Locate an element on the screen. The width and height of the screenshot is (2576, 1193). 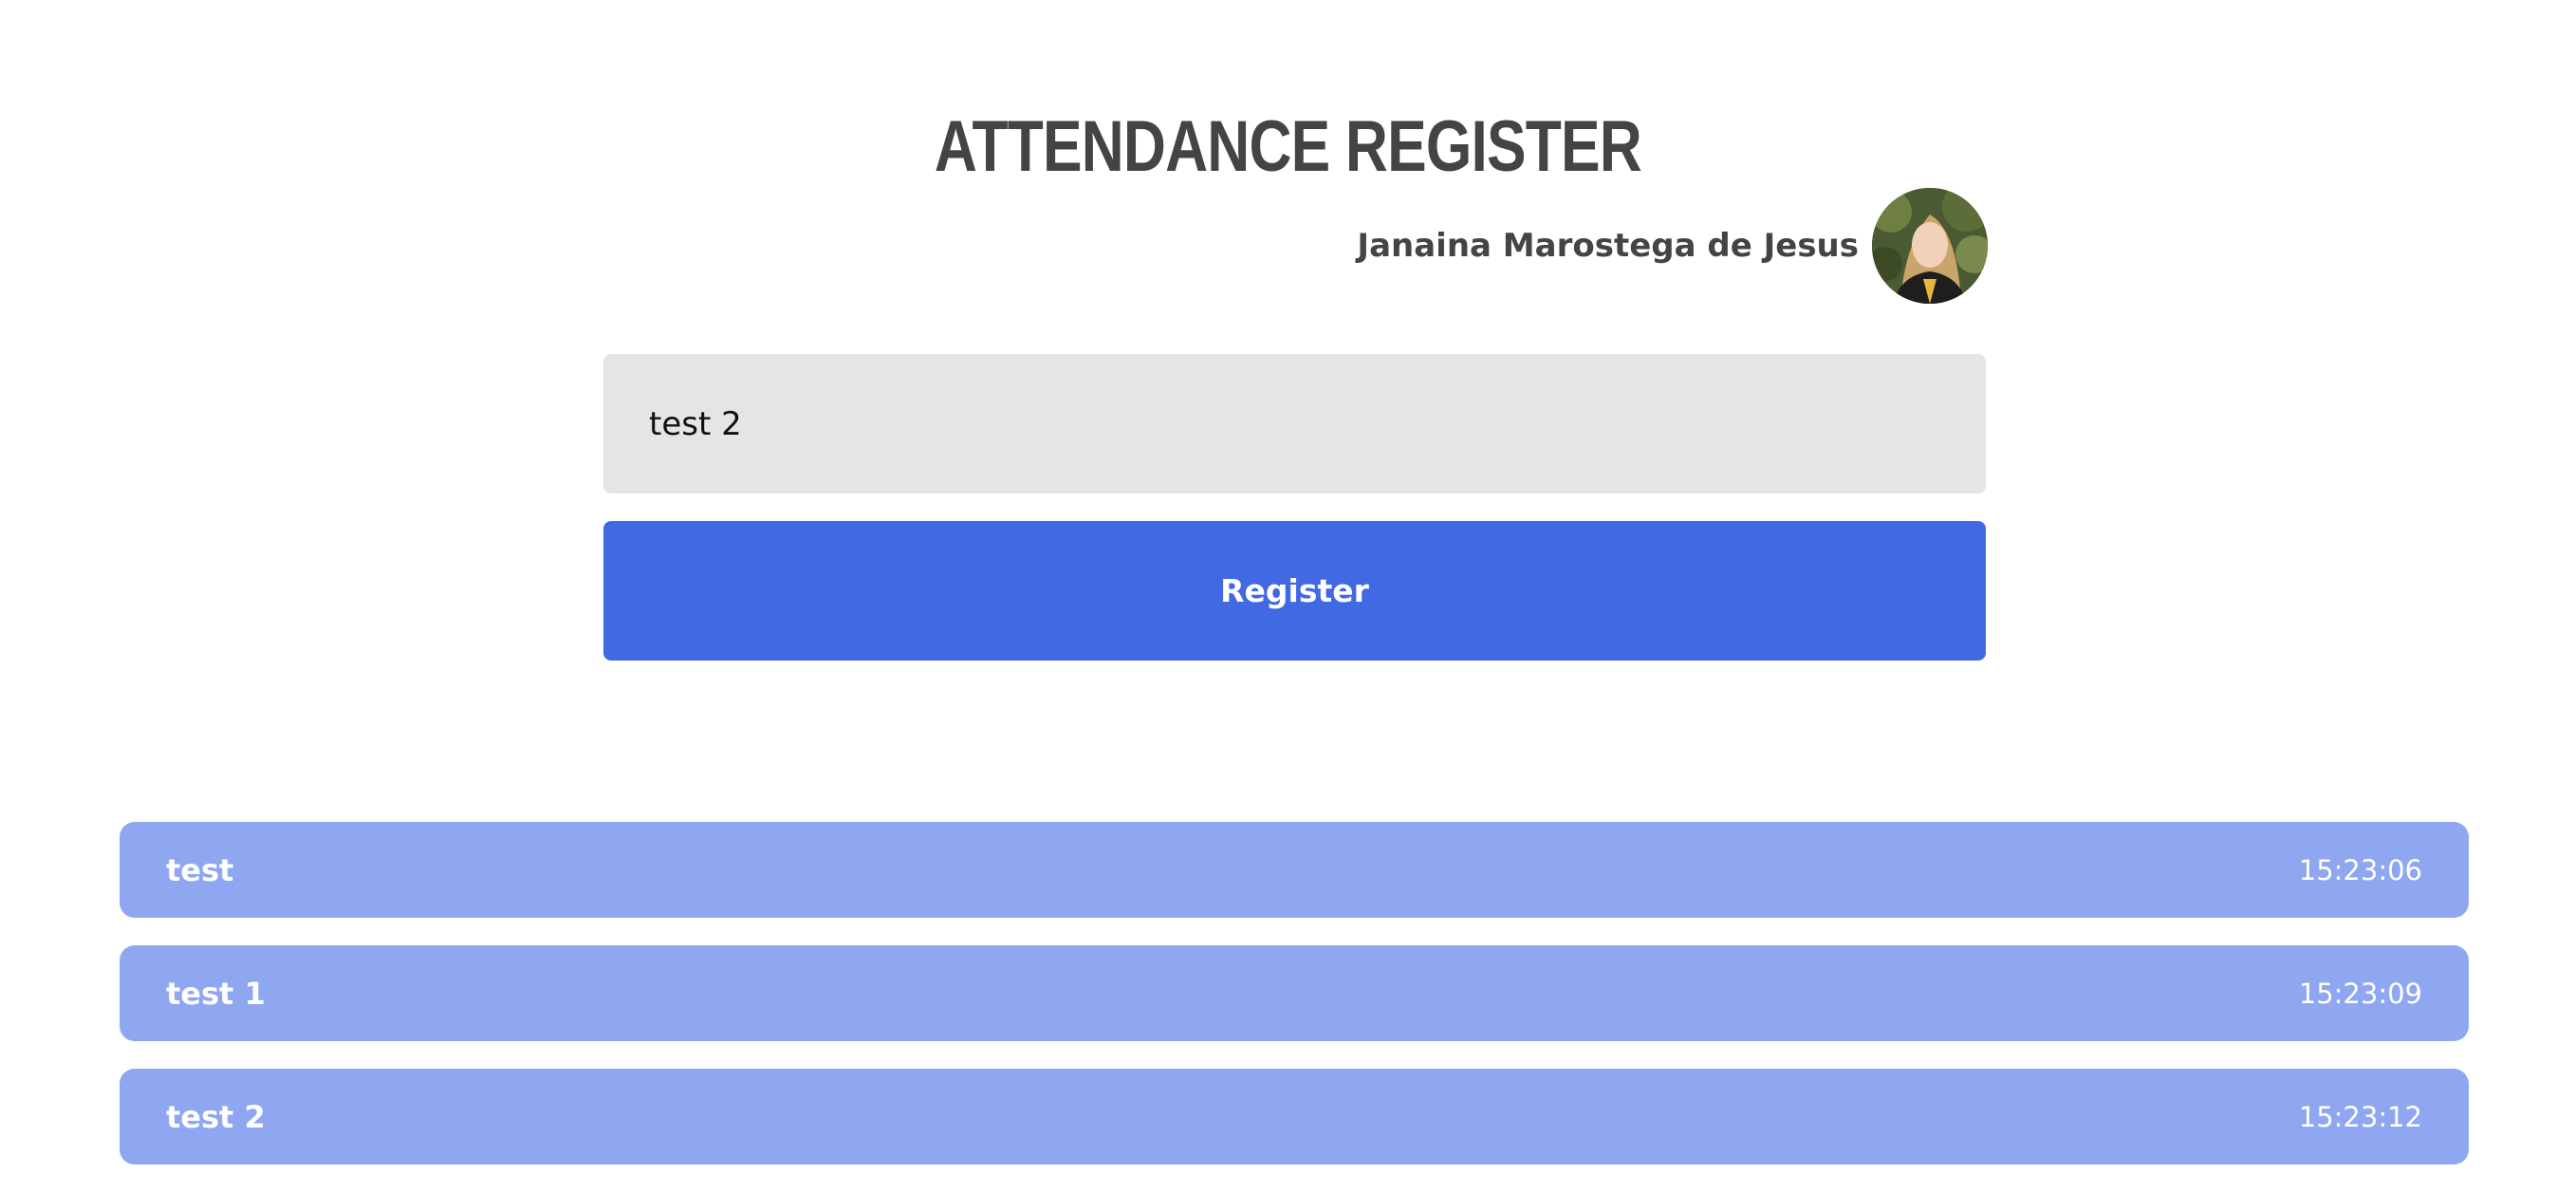
avatar is located at coordinates (1930, 246).